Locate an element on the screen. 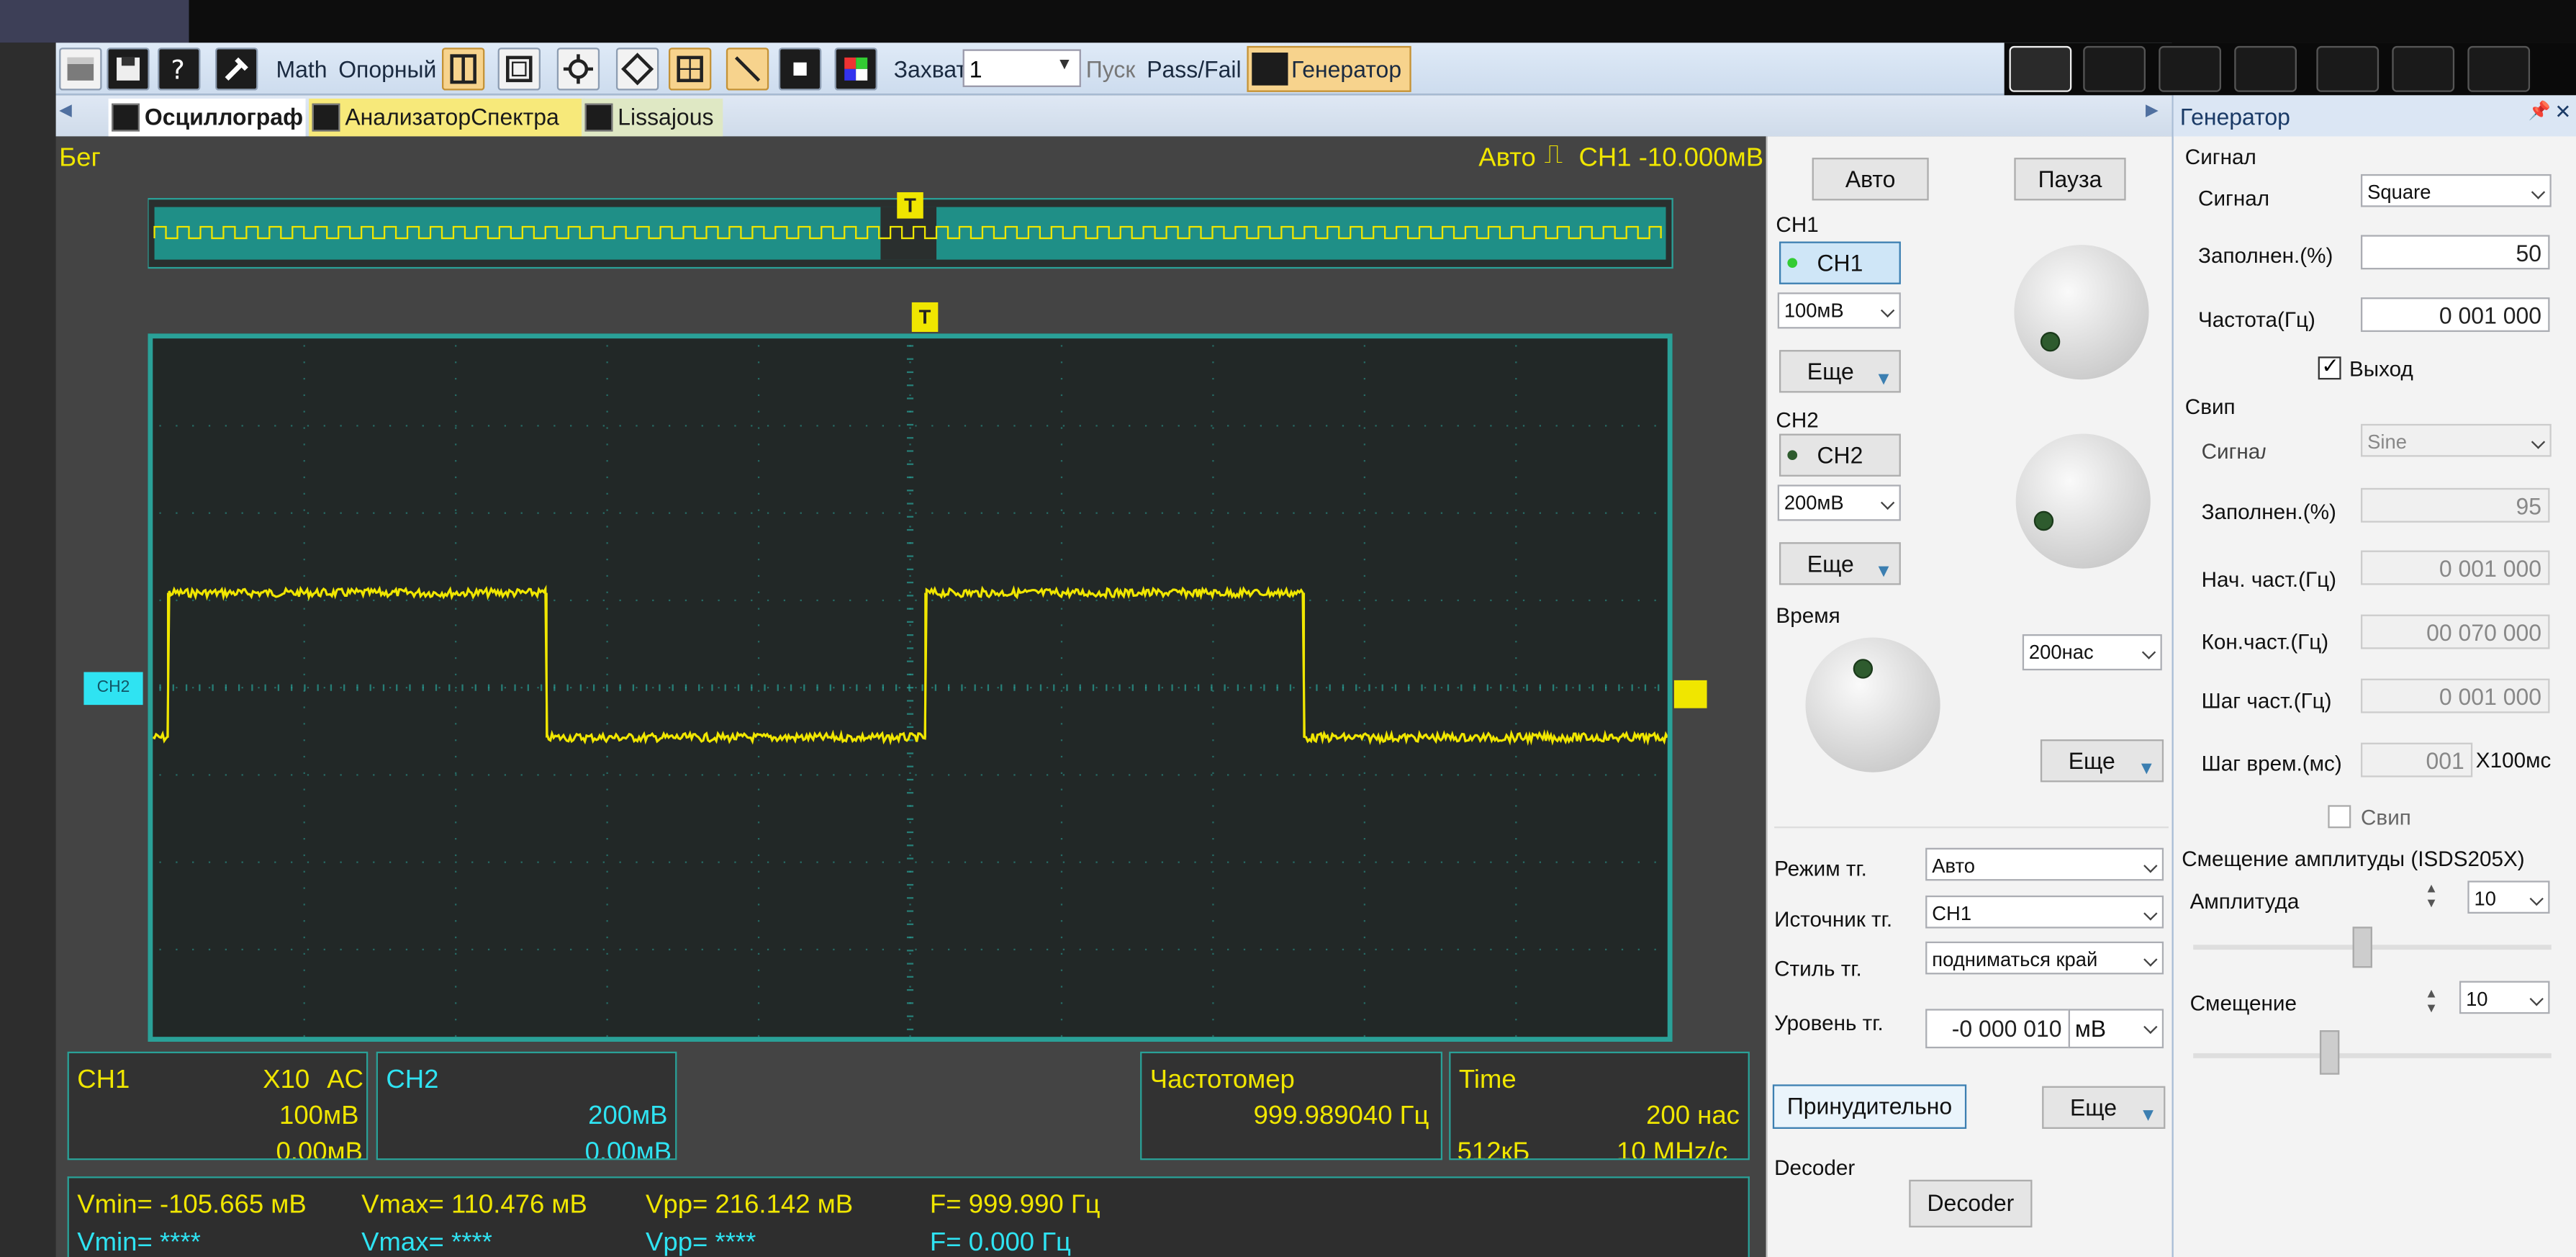  spectrum-mode-icon is located at coordinates (2115, 68).